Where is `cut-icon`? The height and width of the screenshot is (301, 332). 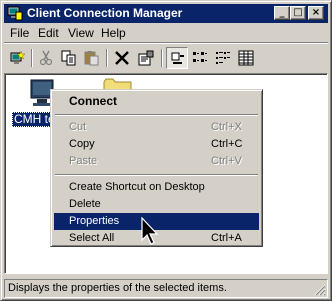
cut-icon is located at coordinates (46, 58).